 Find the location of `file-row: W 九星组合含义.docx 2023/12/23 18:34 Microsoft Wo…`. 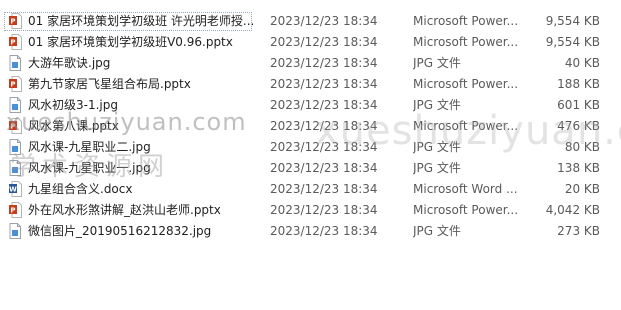

file-row: W 九星组合含义.docx 2023/12/23 18:34 Microsoft Wo… is located at coordinates (305, 189).